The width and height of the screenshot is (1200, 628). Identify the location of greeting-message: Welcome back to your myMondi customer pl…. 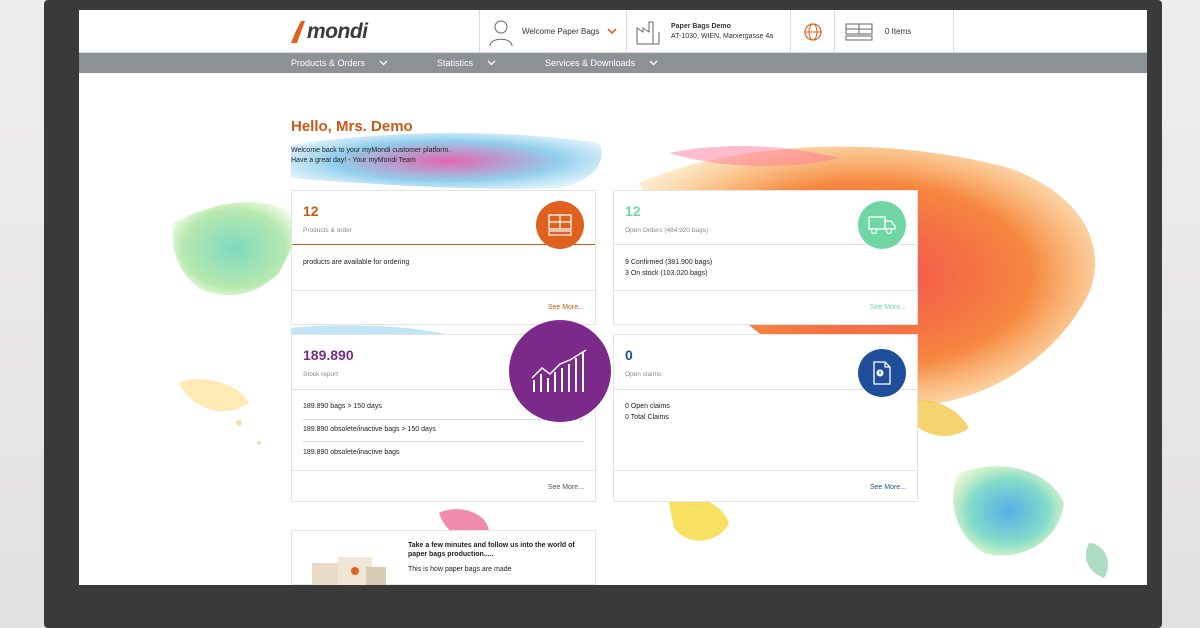
(370, 156).